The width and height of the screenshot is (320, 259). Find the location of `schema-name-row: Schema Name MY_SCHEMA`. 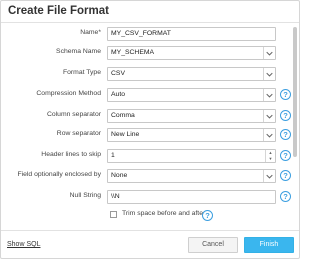

schema-name-row: Schema Name MY_SCHEMA is located at coordinates (146, 53).